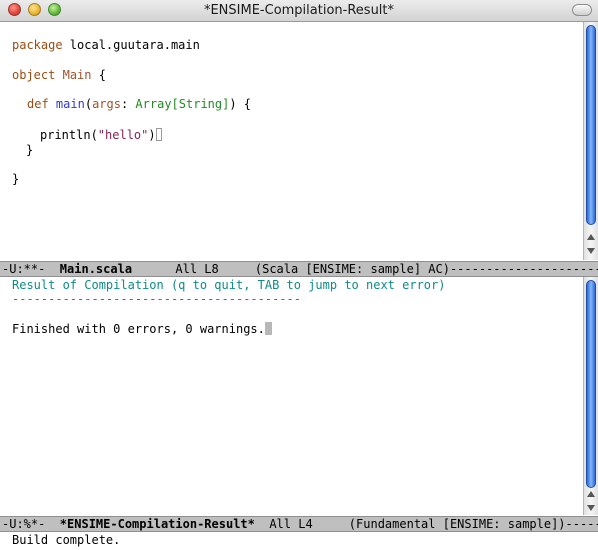  What do you see at coordinates (30, 150) in the screenshot?
I see `code-line-inner-close: }` at bounding box center [30, 150].